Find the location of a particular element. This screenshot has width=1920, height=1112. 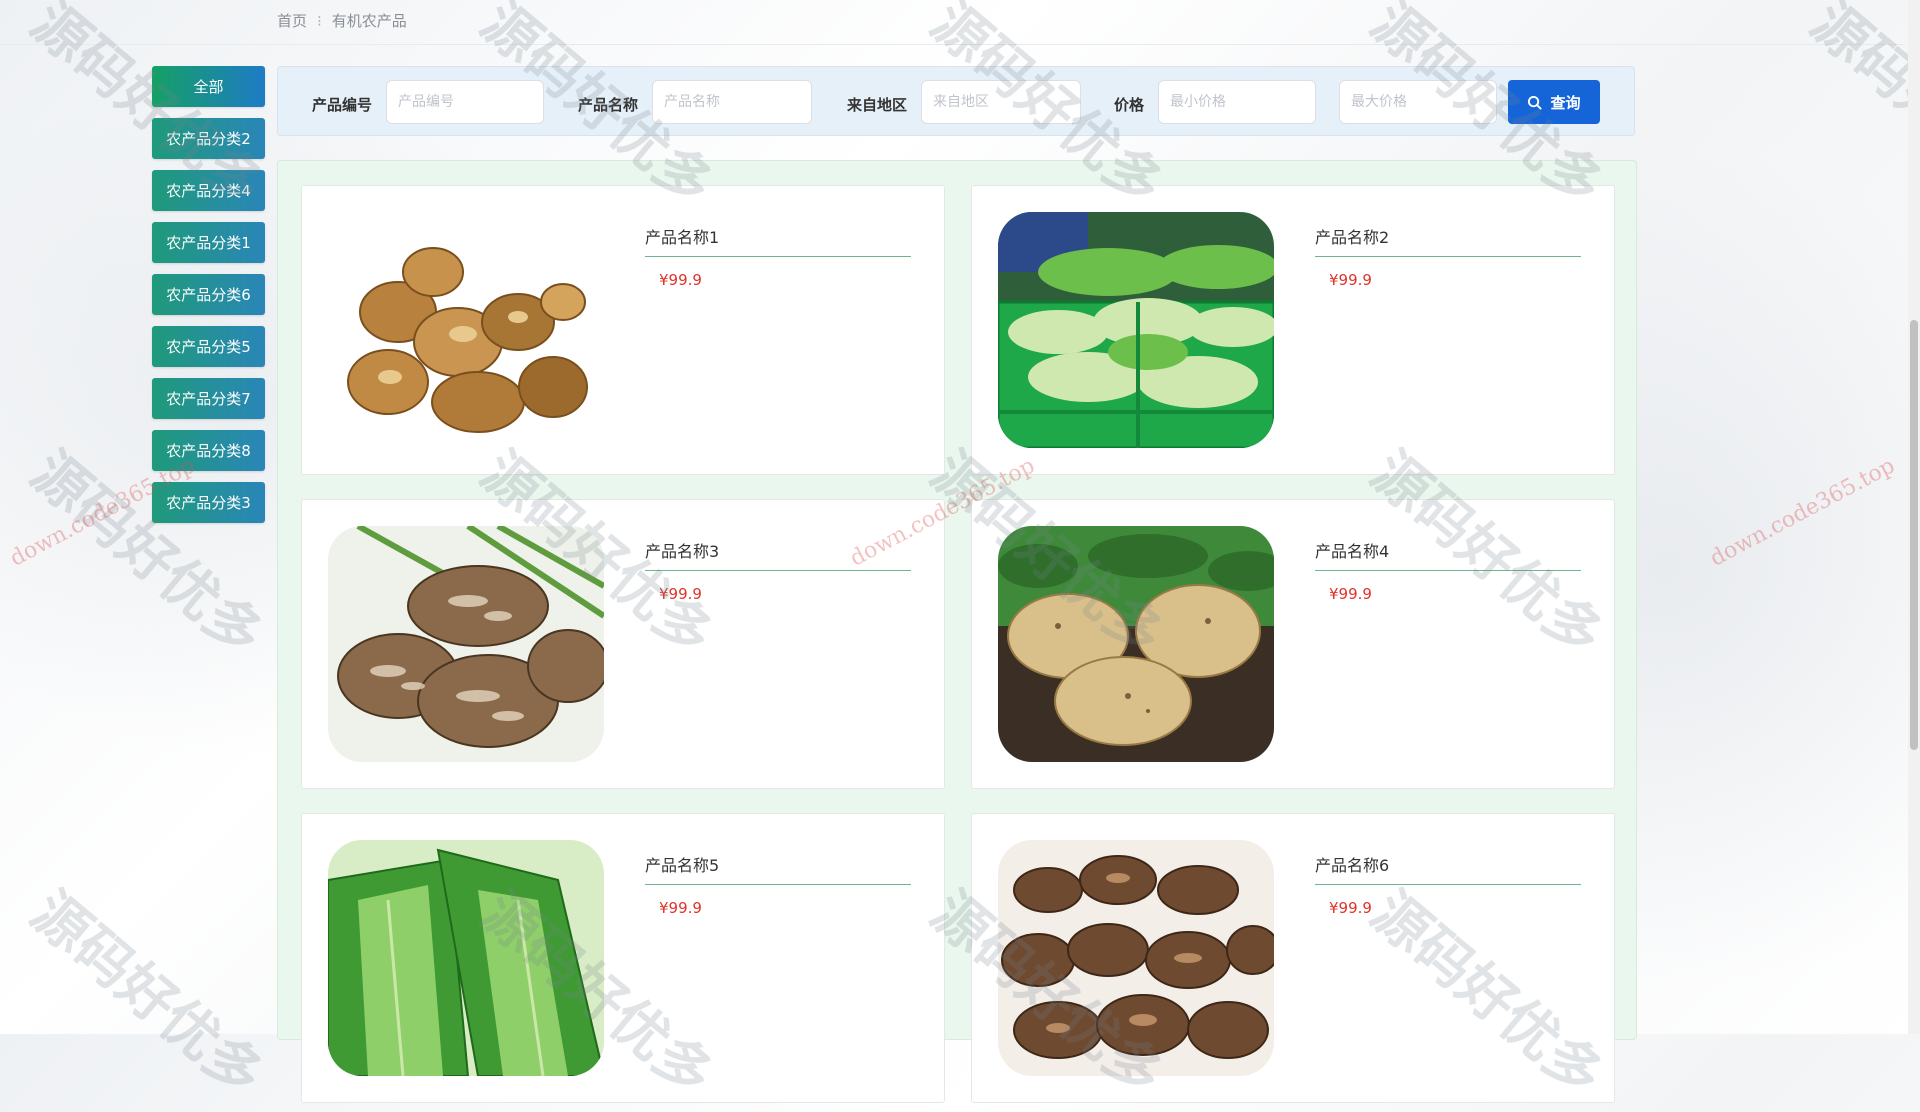

cabbage-crate-image is located at coordinates (1136, 330).